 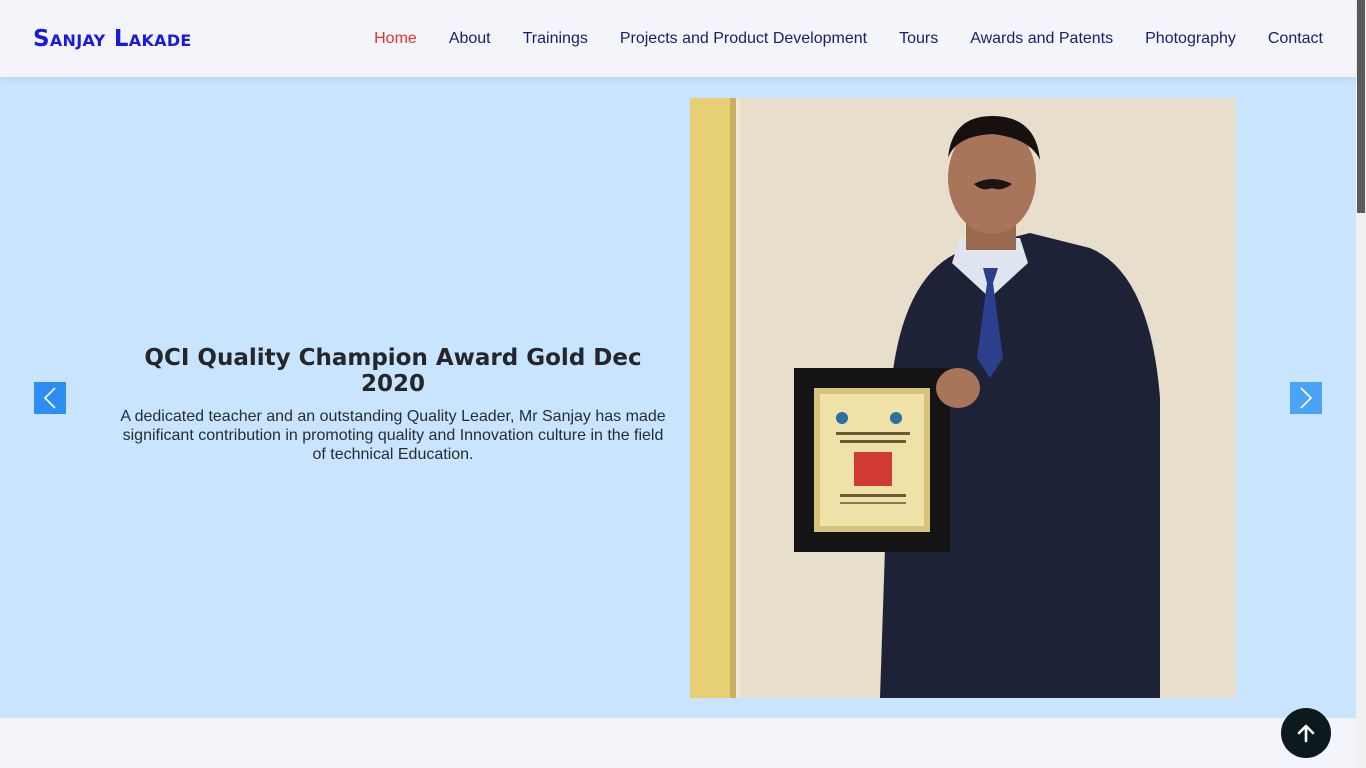 I want to click on nav-tours: Tours, so click(x=918, y=39).